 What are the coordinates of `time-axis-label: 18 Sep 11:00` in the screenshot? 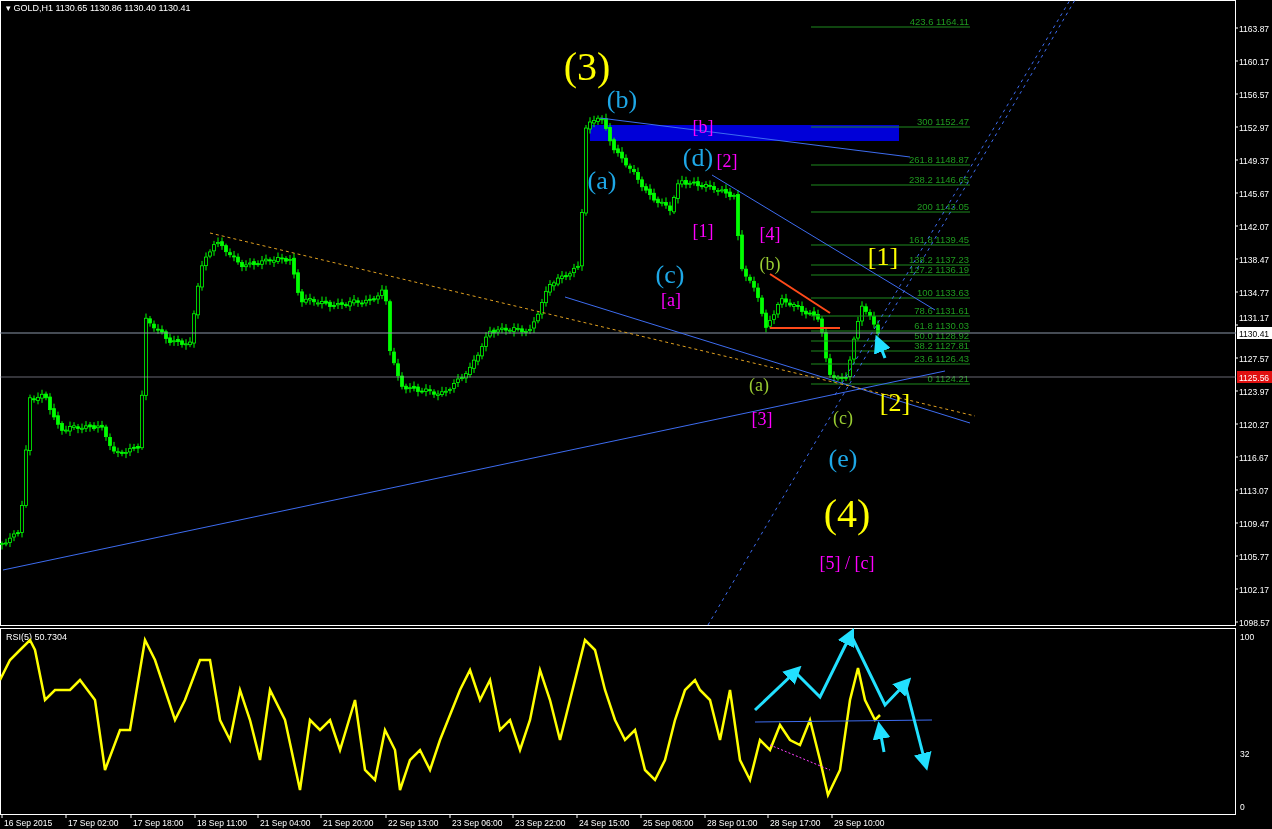 It's located at (222, 823).